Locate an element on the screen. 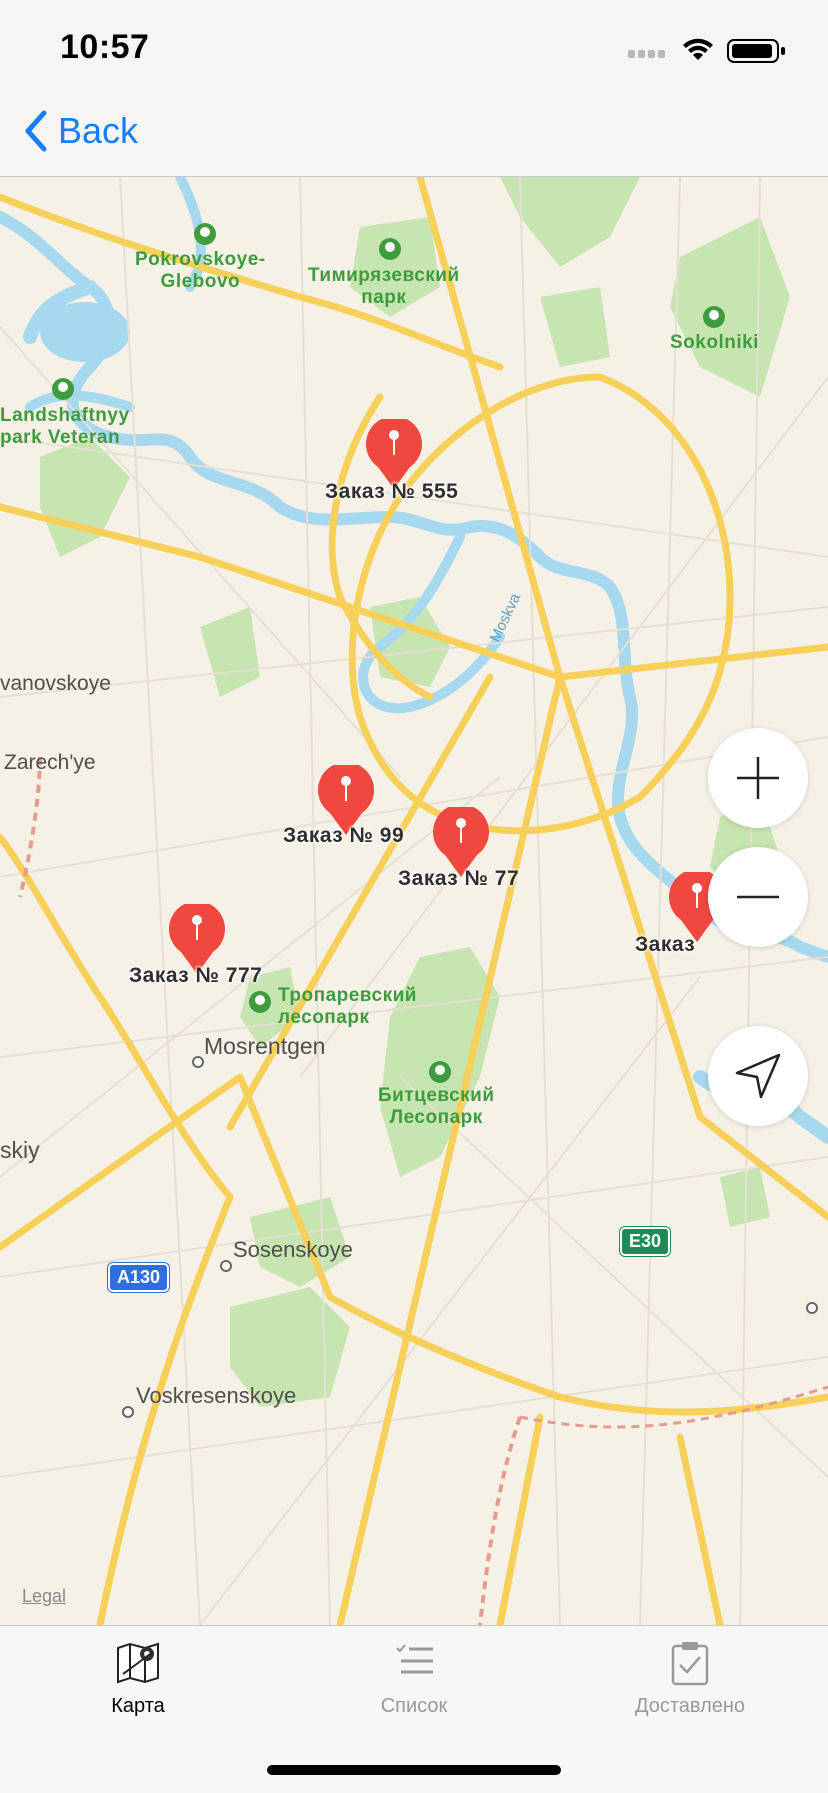 The width and height of the screenshot is (828, 1793). wifi-icon is located at coordinates (698, 49).